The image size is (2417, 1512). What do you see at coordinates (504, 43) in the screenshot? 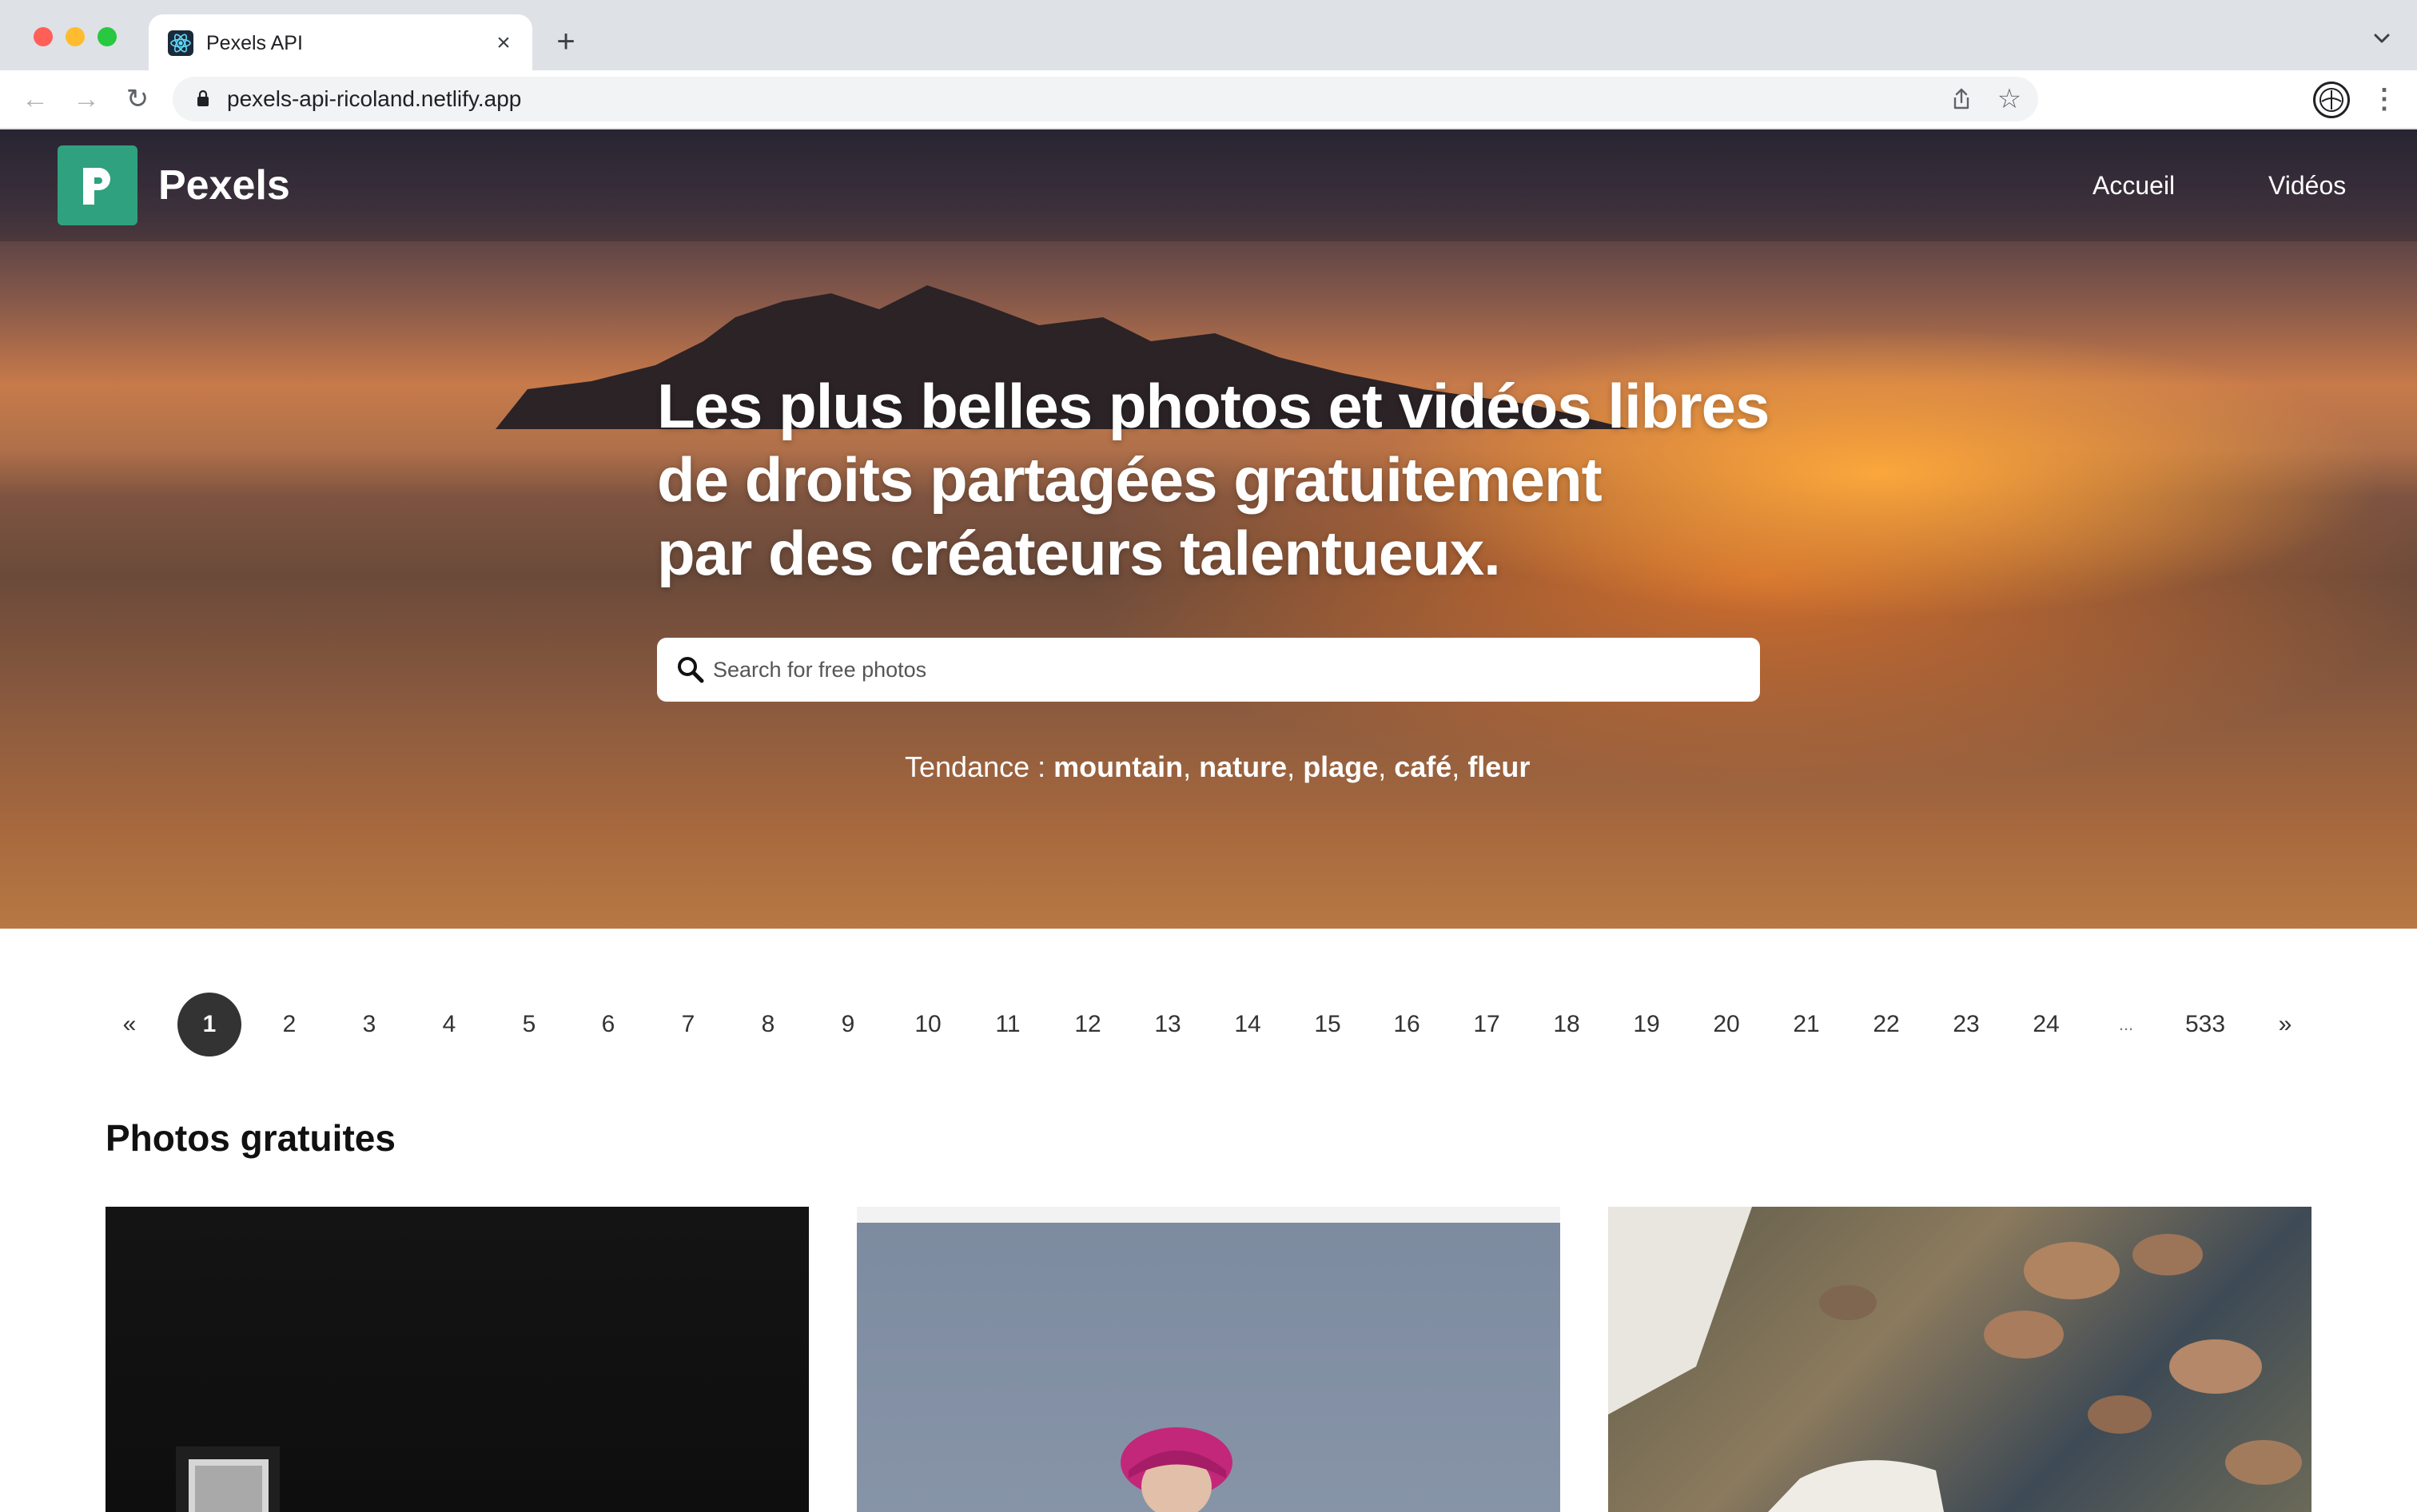
I see `tab-close-icon: ×` at bounding box center [504, 43].